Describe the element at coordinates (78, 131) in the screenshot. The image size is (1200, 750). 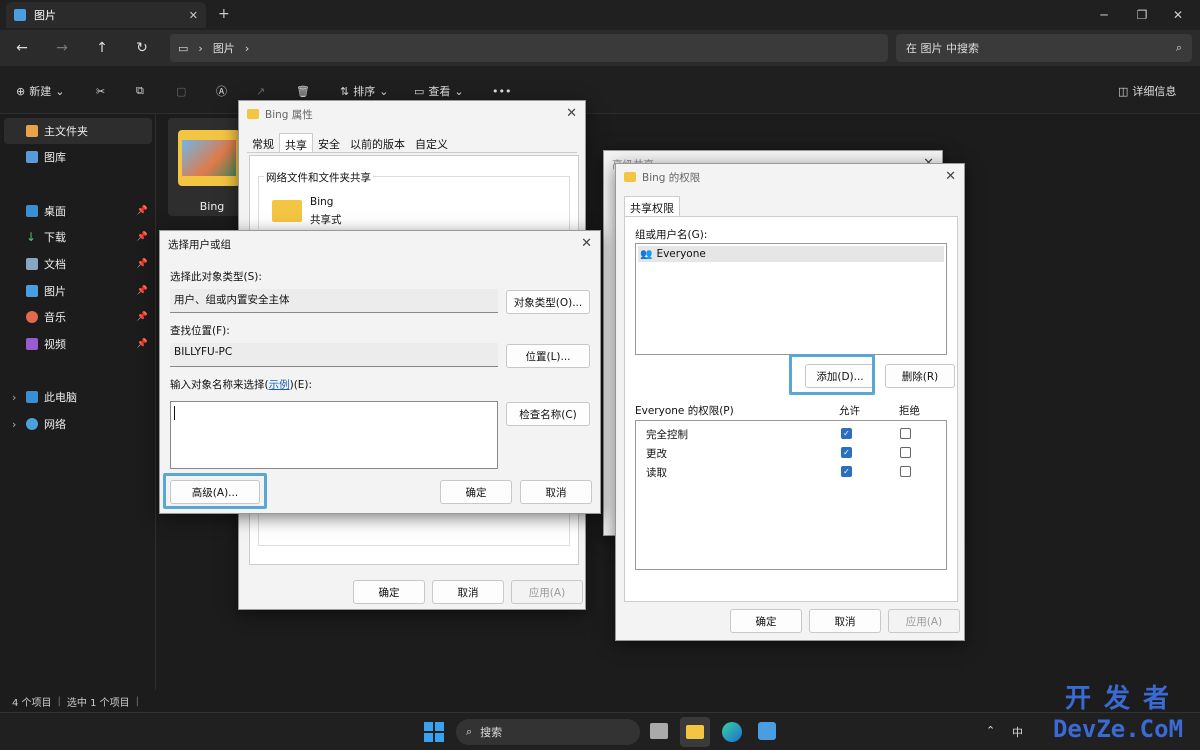
I see `sidebar-item-home: 主文件夹` at that location.